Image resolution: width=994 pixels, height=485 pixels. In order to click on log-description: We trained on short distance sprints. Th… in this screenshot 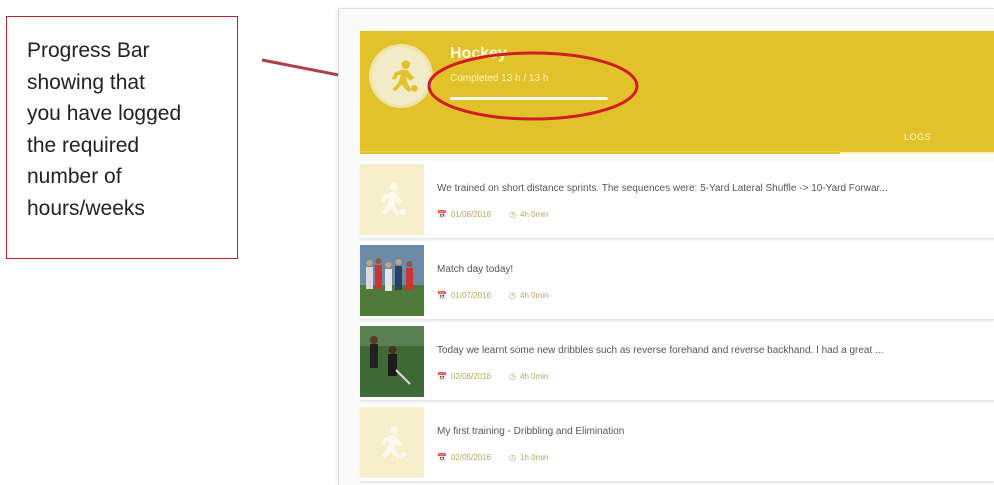, I will do `click(662, 188)`.